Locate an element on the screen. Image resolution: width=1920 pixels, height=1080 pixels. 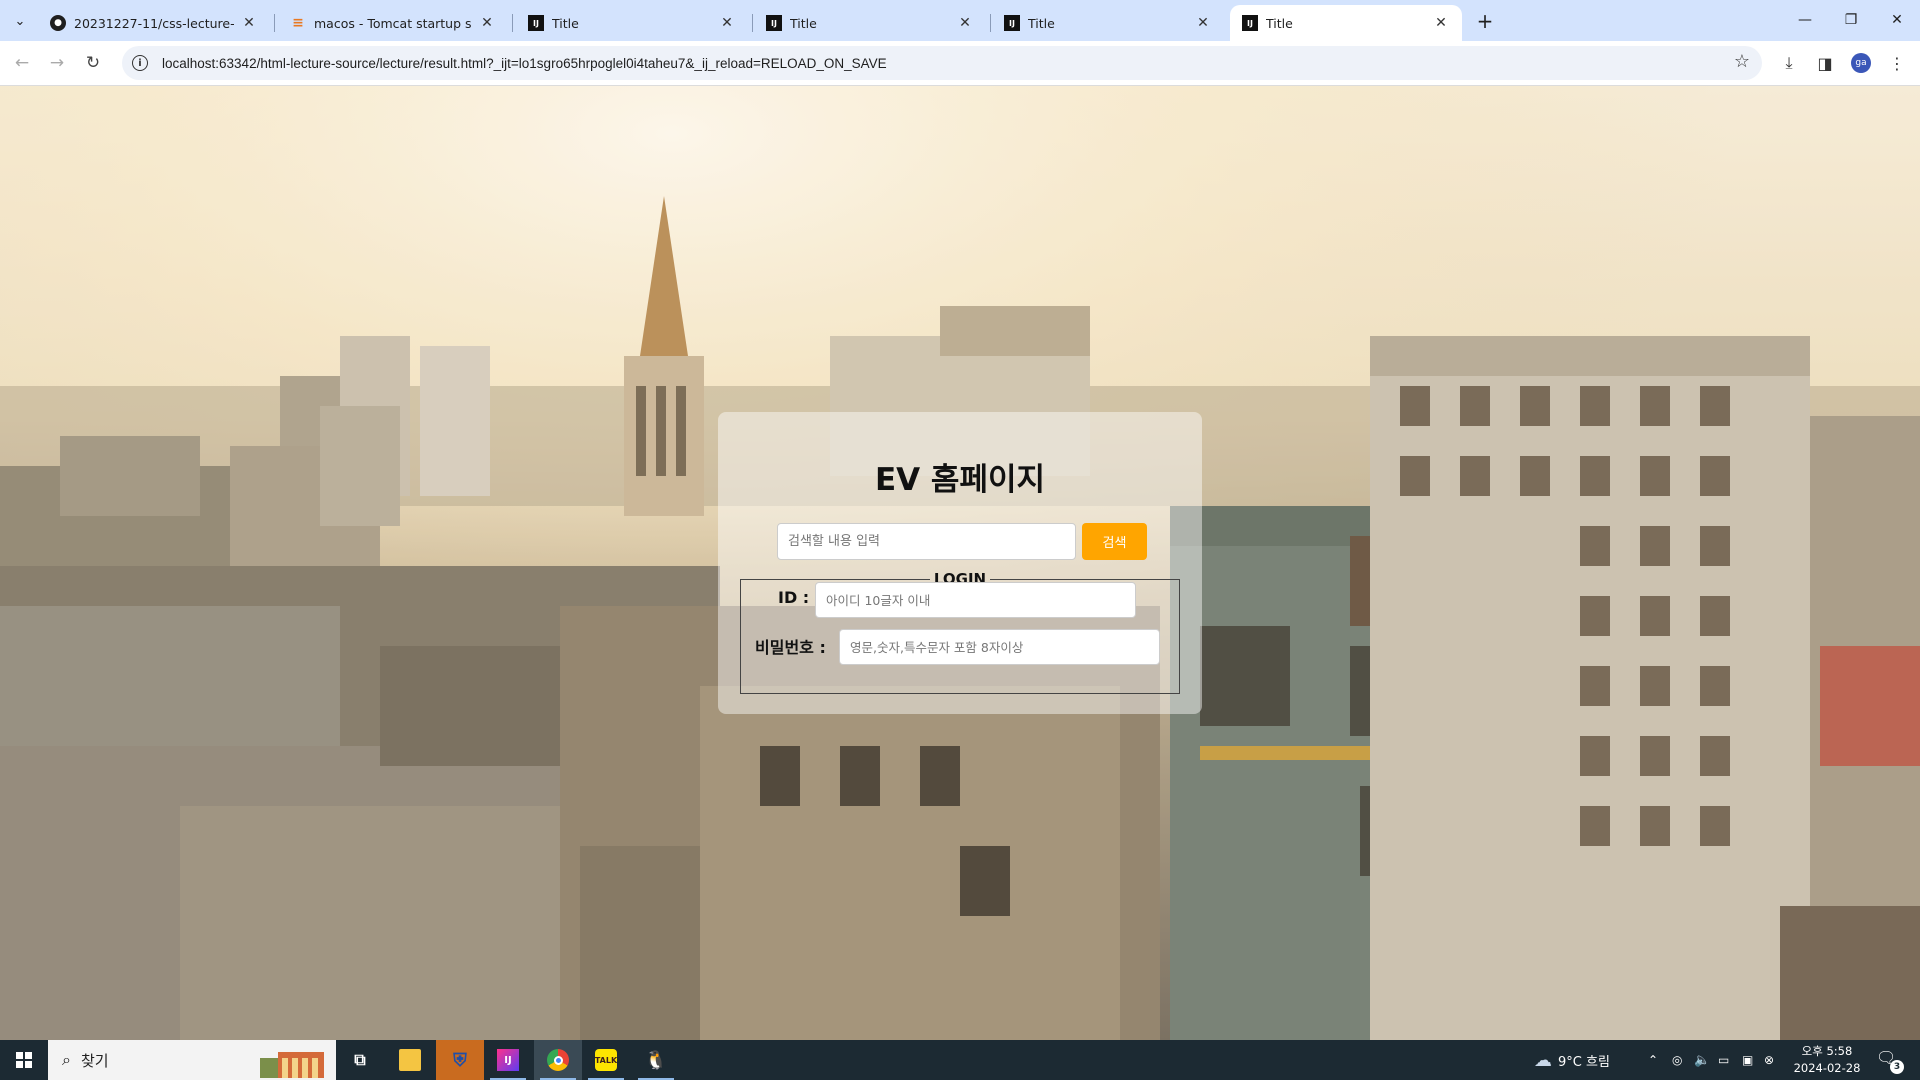
password-field is located at coordinates (999, 647).